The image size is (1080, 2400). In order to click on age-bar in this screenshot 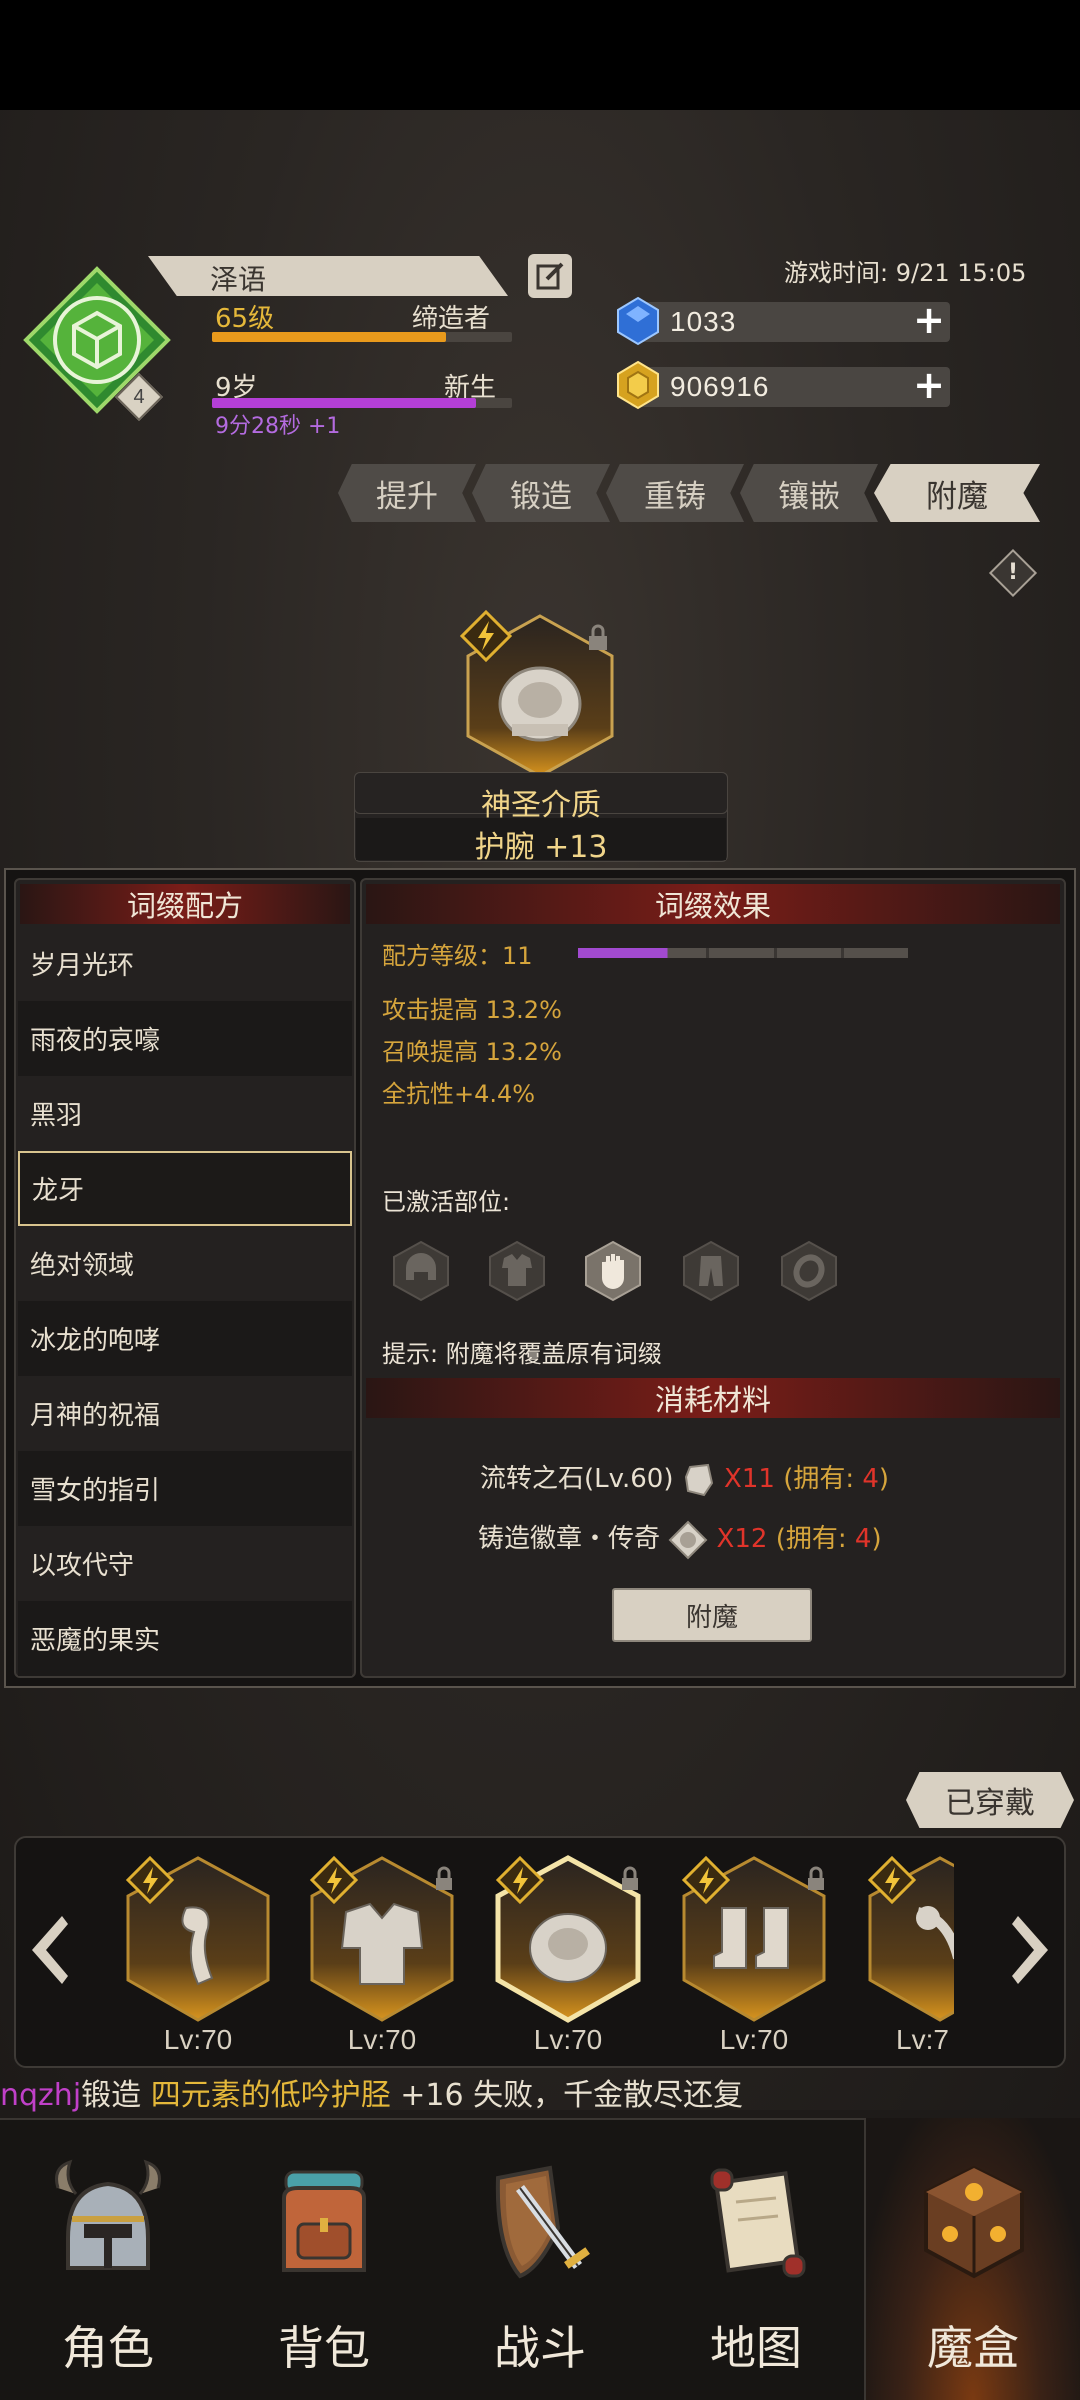, I will do `click(362, 403)`.